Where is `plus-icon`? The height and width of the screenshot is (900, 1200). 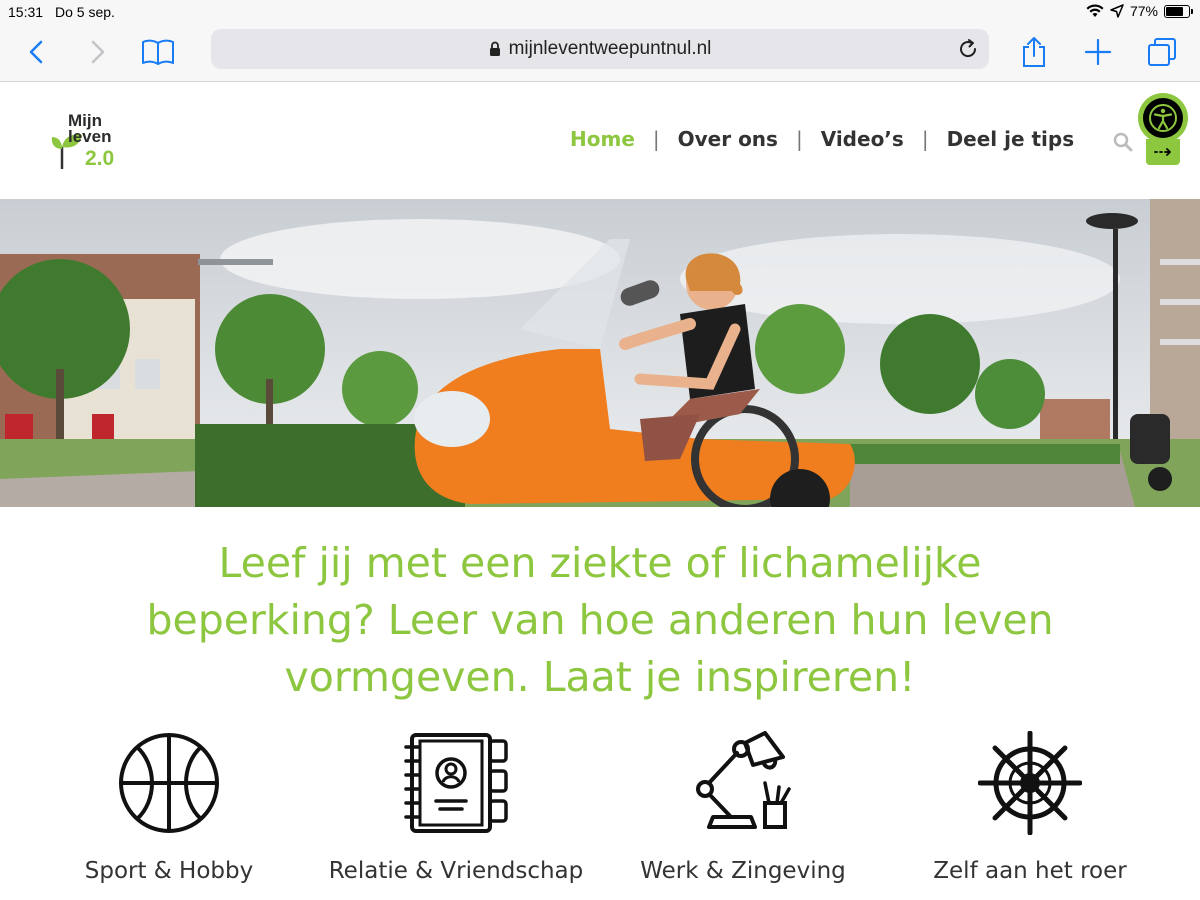
plus-icon is located at coordinates (1098, 52).